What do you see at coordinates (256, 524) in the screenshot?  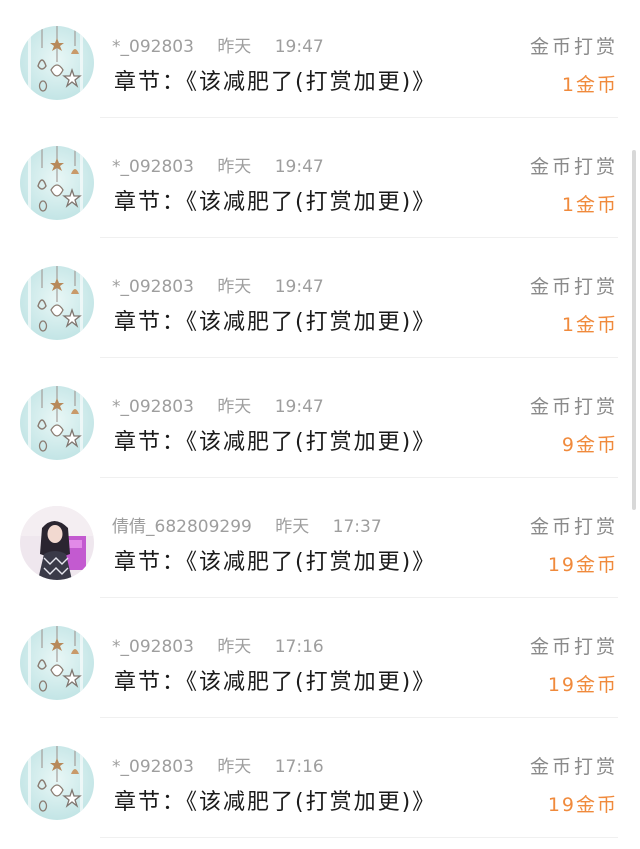 I see `reward-meta: 倩倩_682809299 昨天 17:37` at bounding box center [256, 524].